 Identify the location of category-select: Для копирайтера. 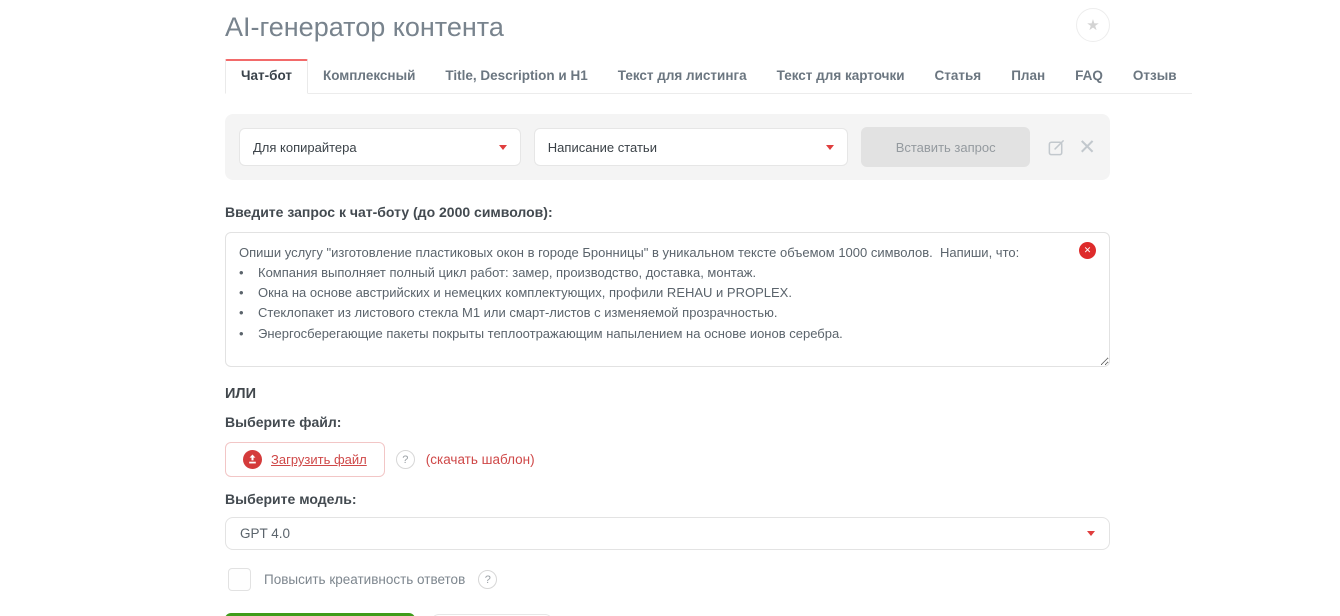
(380, 147).